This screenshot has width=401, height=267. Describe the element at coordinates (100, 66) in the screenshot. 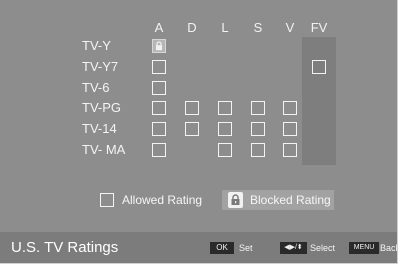

I see `row-label: TV-Y7` at that location.